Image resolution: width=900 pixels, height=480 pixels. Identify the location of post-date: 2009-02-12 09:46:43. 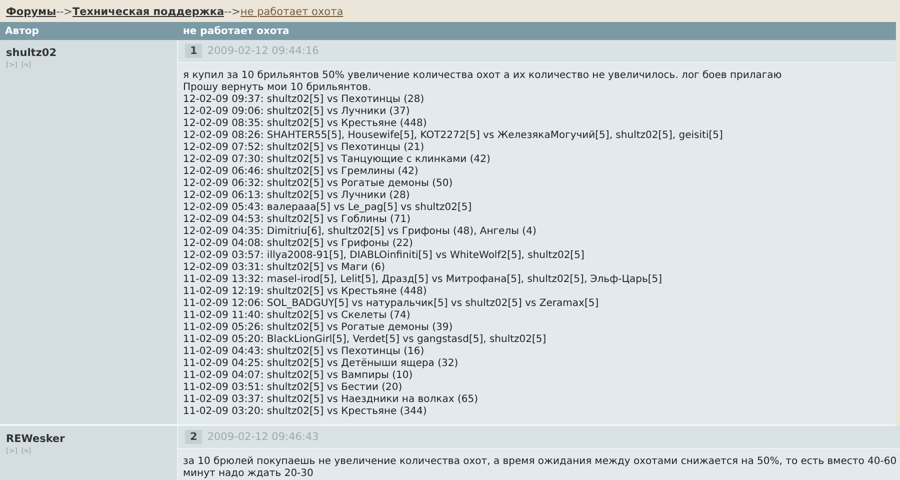
(263, 437).